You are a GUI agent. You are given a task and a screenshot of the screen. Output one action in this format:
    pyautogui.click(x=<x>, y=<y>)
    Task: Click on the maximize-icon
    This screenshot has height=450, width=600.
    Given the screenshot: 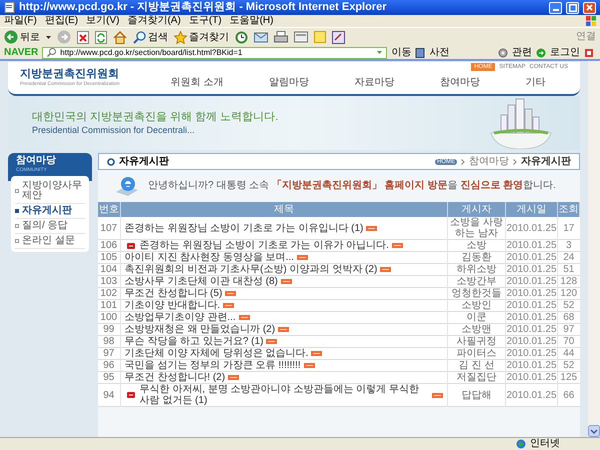 What is the action you would take?
    pyautogui.click(x=572, y=8)
    